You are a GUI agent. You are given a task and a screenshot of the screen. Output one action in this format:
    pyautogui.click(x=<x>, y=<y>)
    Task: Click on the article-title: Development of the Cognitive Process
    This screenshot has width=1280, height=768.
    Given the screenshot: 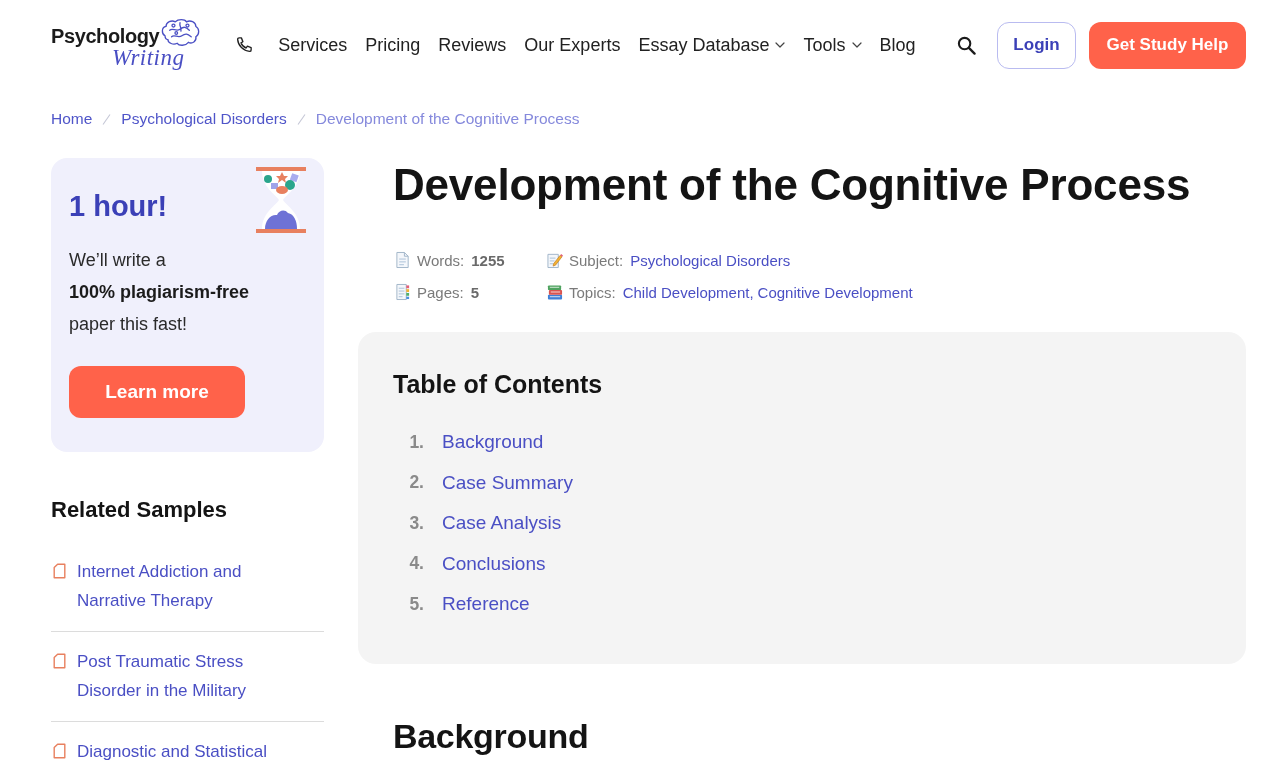 What is the action you would take?
    pyautogui.click(x=792, y=185)
    